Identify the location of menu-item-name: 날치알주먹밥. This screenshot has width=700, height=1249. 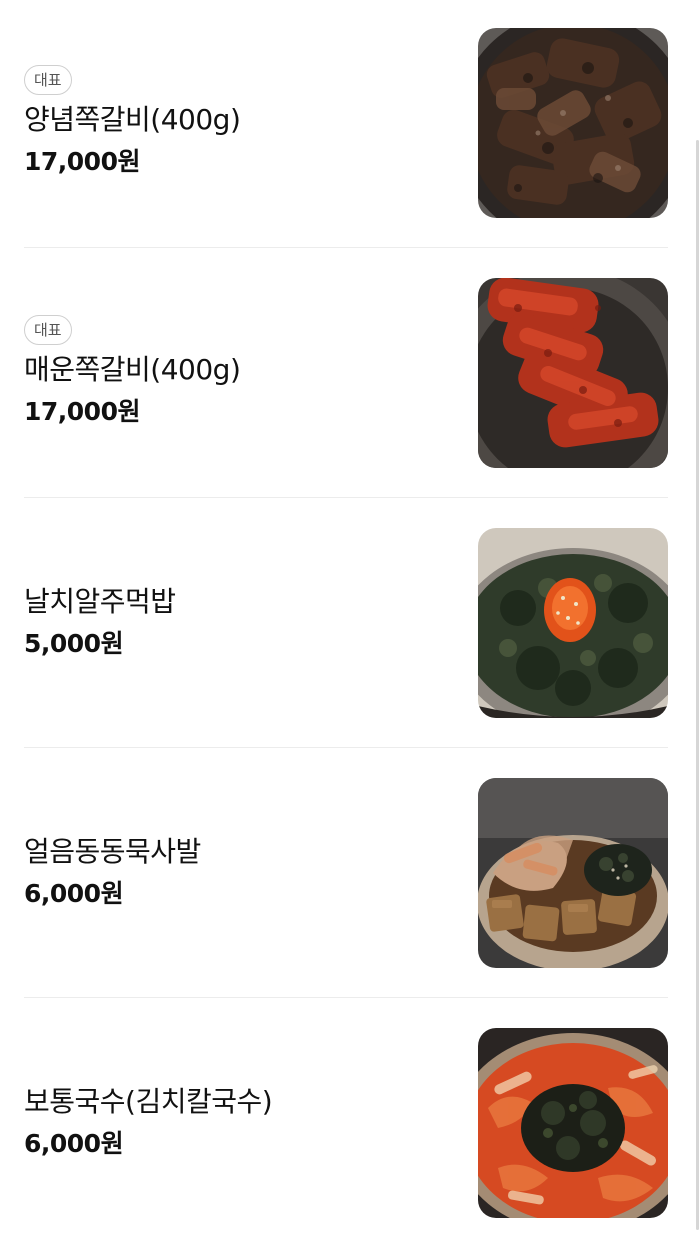
(100, 601).